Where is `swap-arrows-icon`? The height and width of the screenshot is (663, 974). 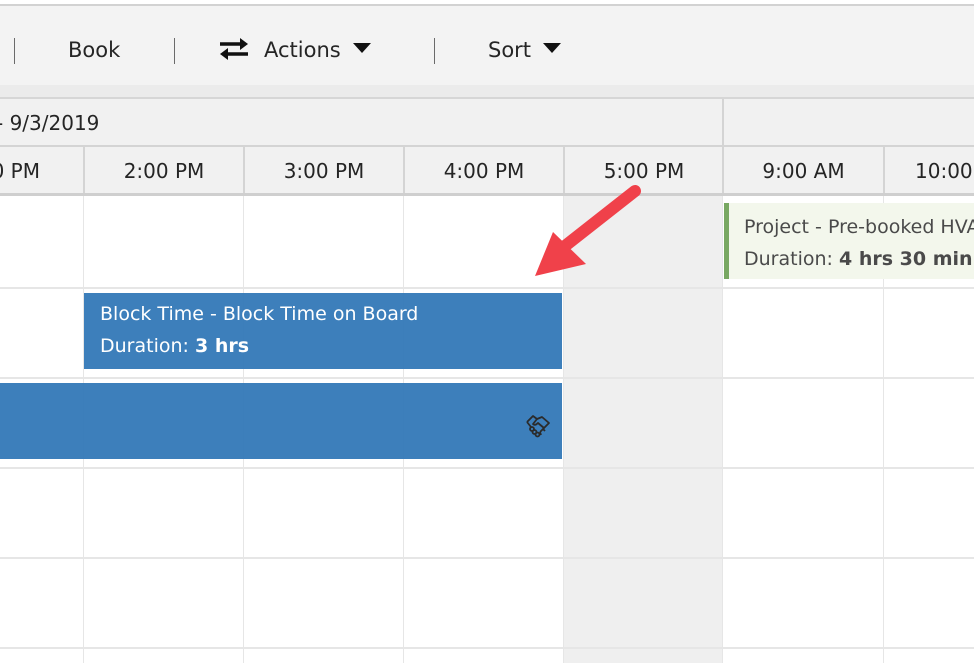 swap-arrows-icon is located at coordinates (234, 52).